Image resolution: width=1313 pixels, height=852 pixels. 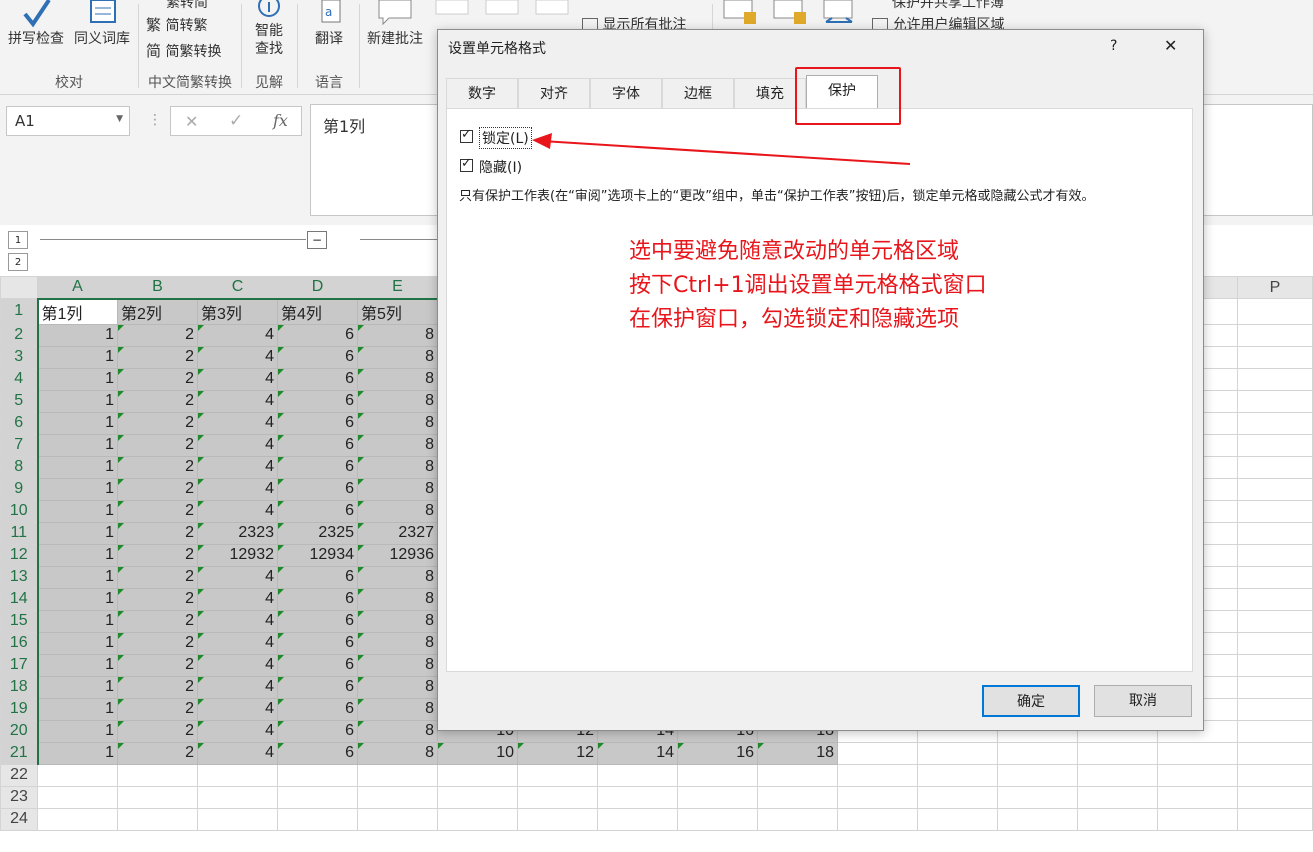 I want to click on cell: 10, so click(x=477, y=753).